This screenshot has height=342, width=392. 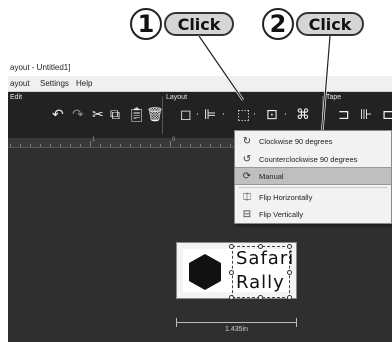 I want to click on menu-item-label: Flip Vertically, so click(x=281, y=214).